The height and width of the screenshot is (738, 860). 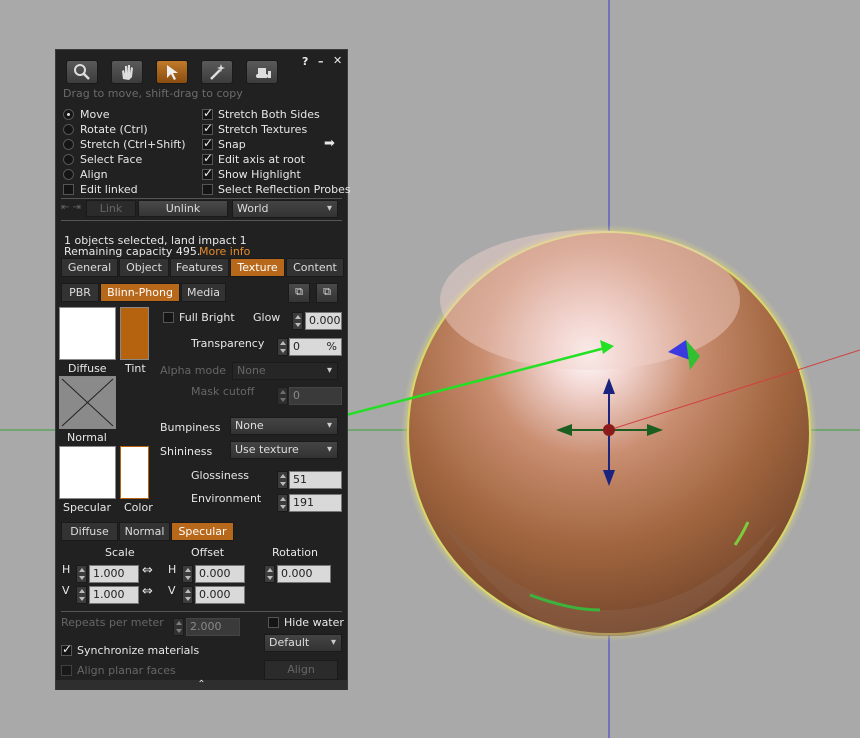 I want to click on tint-color-swatch, so click(x=134, y=333).